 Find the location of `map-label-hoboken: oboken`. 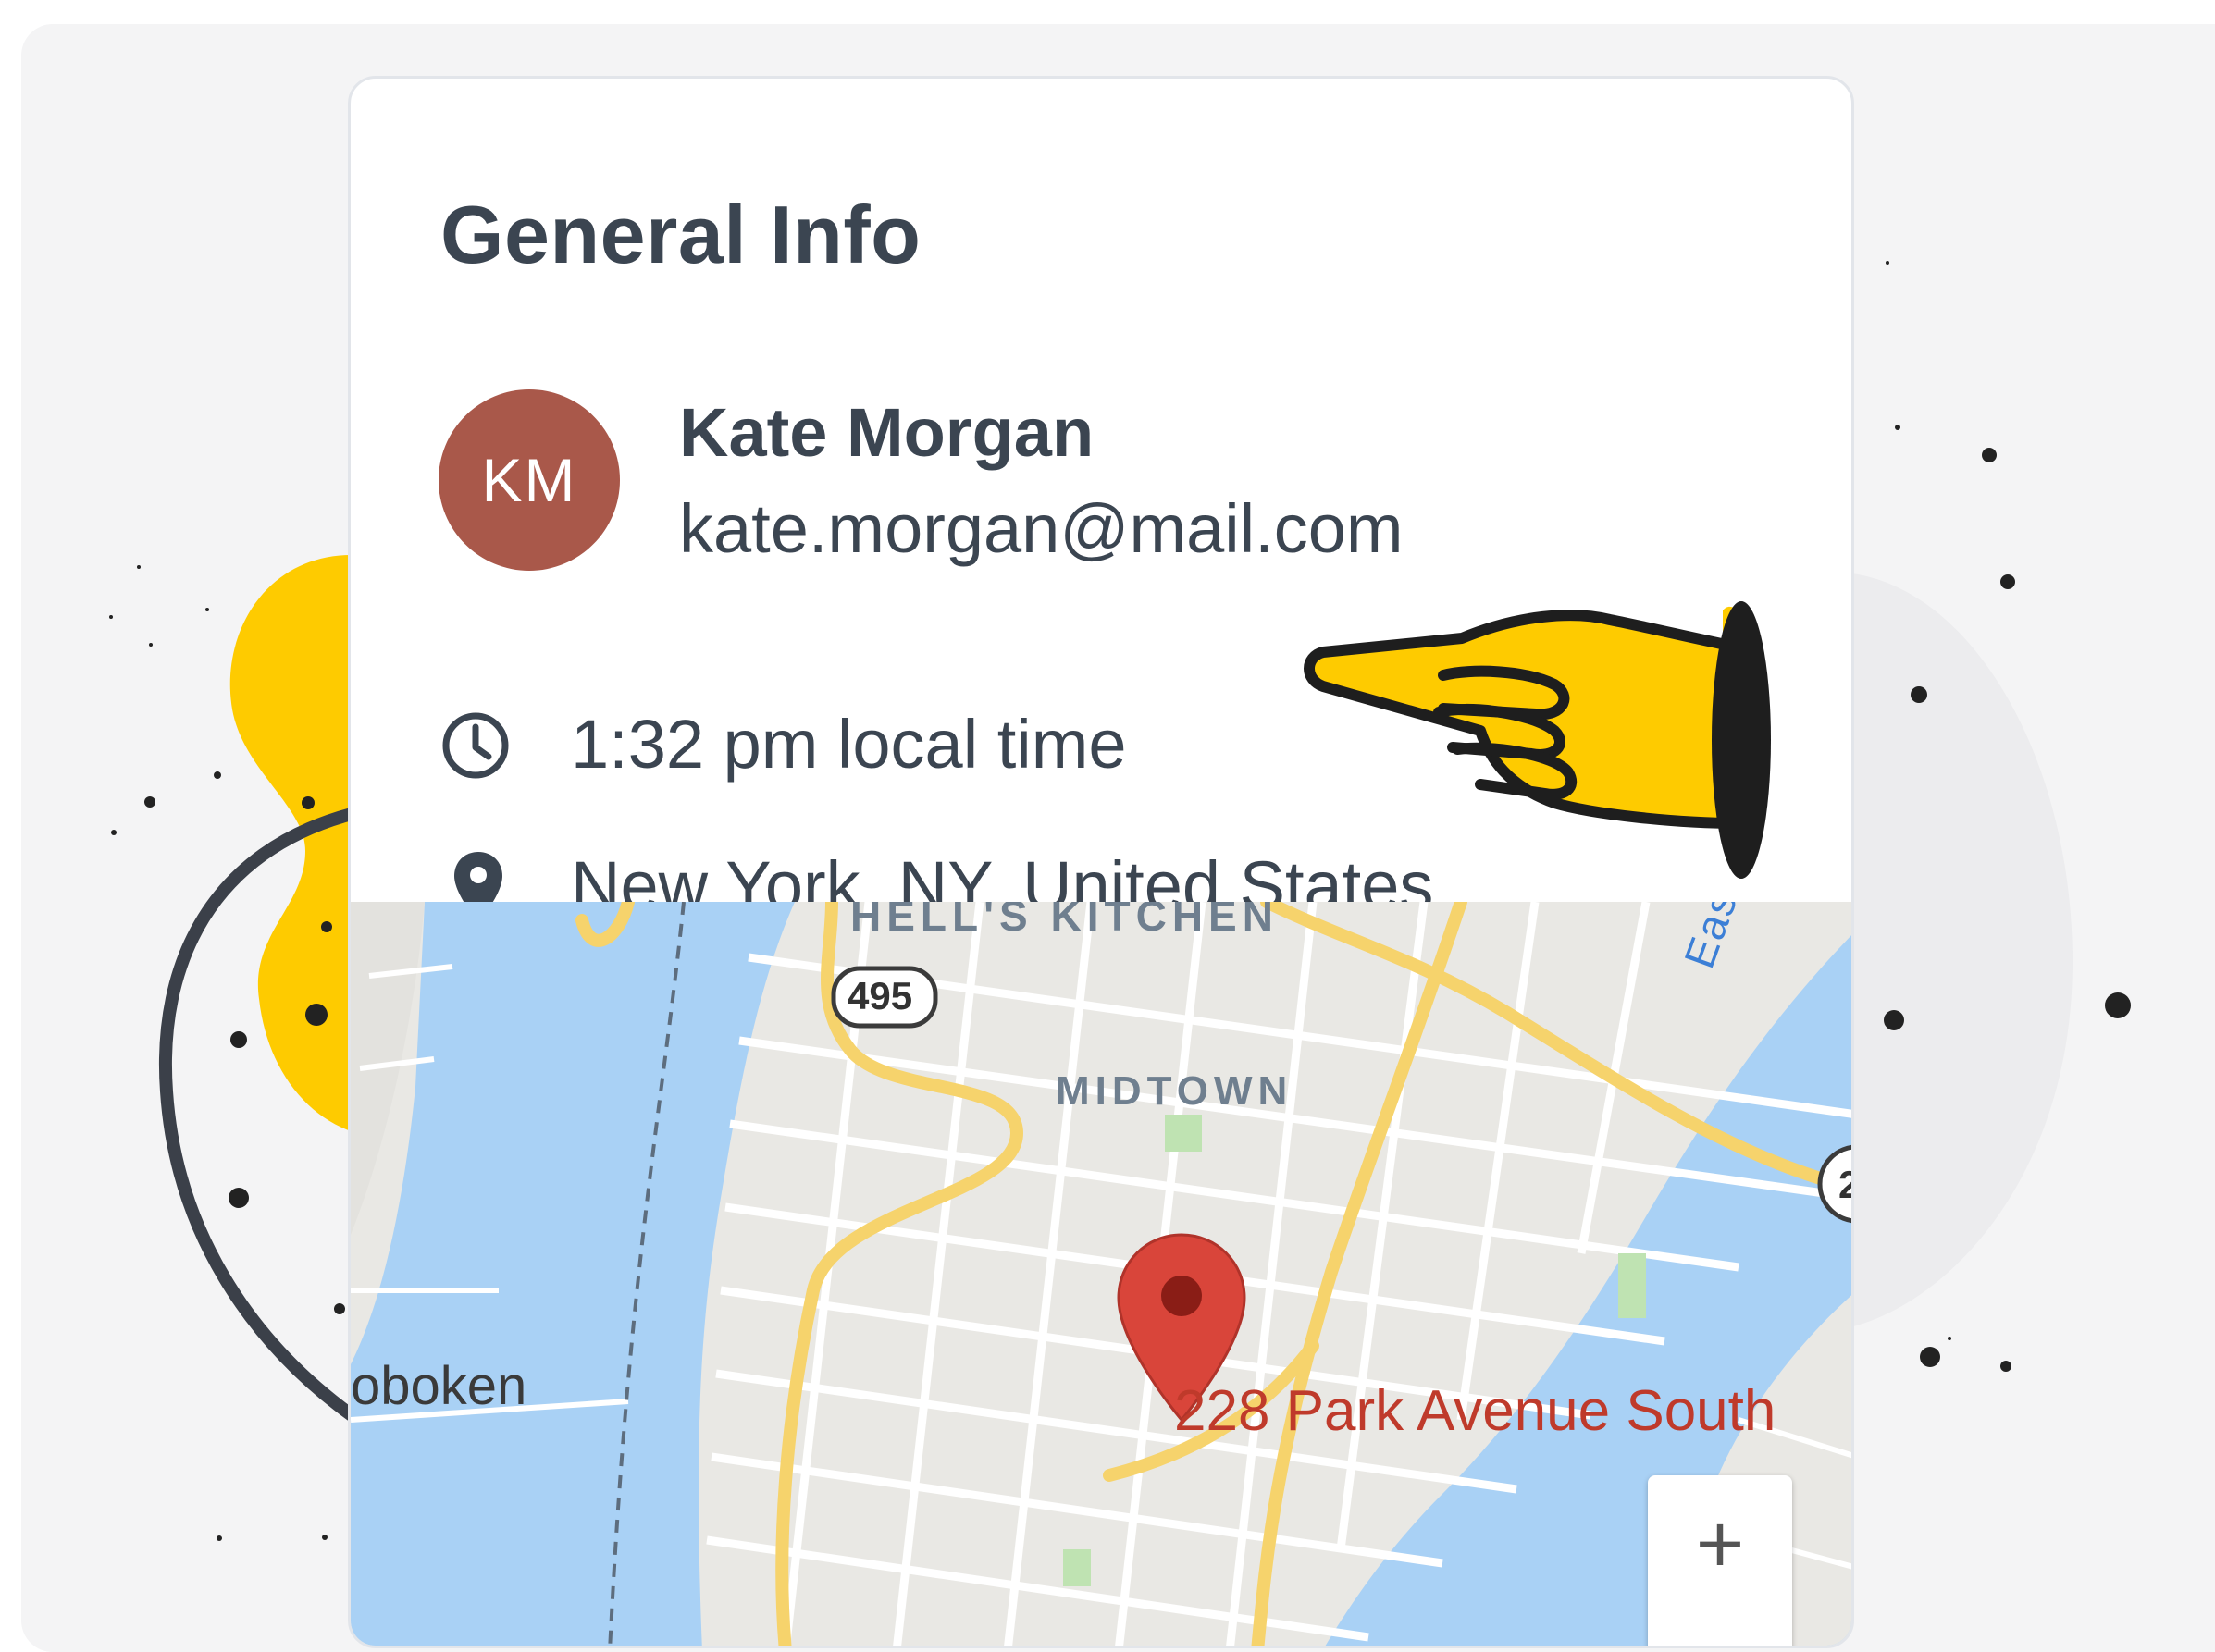

map-label-hoboken: oboken is located at coordinates (439, 1386).